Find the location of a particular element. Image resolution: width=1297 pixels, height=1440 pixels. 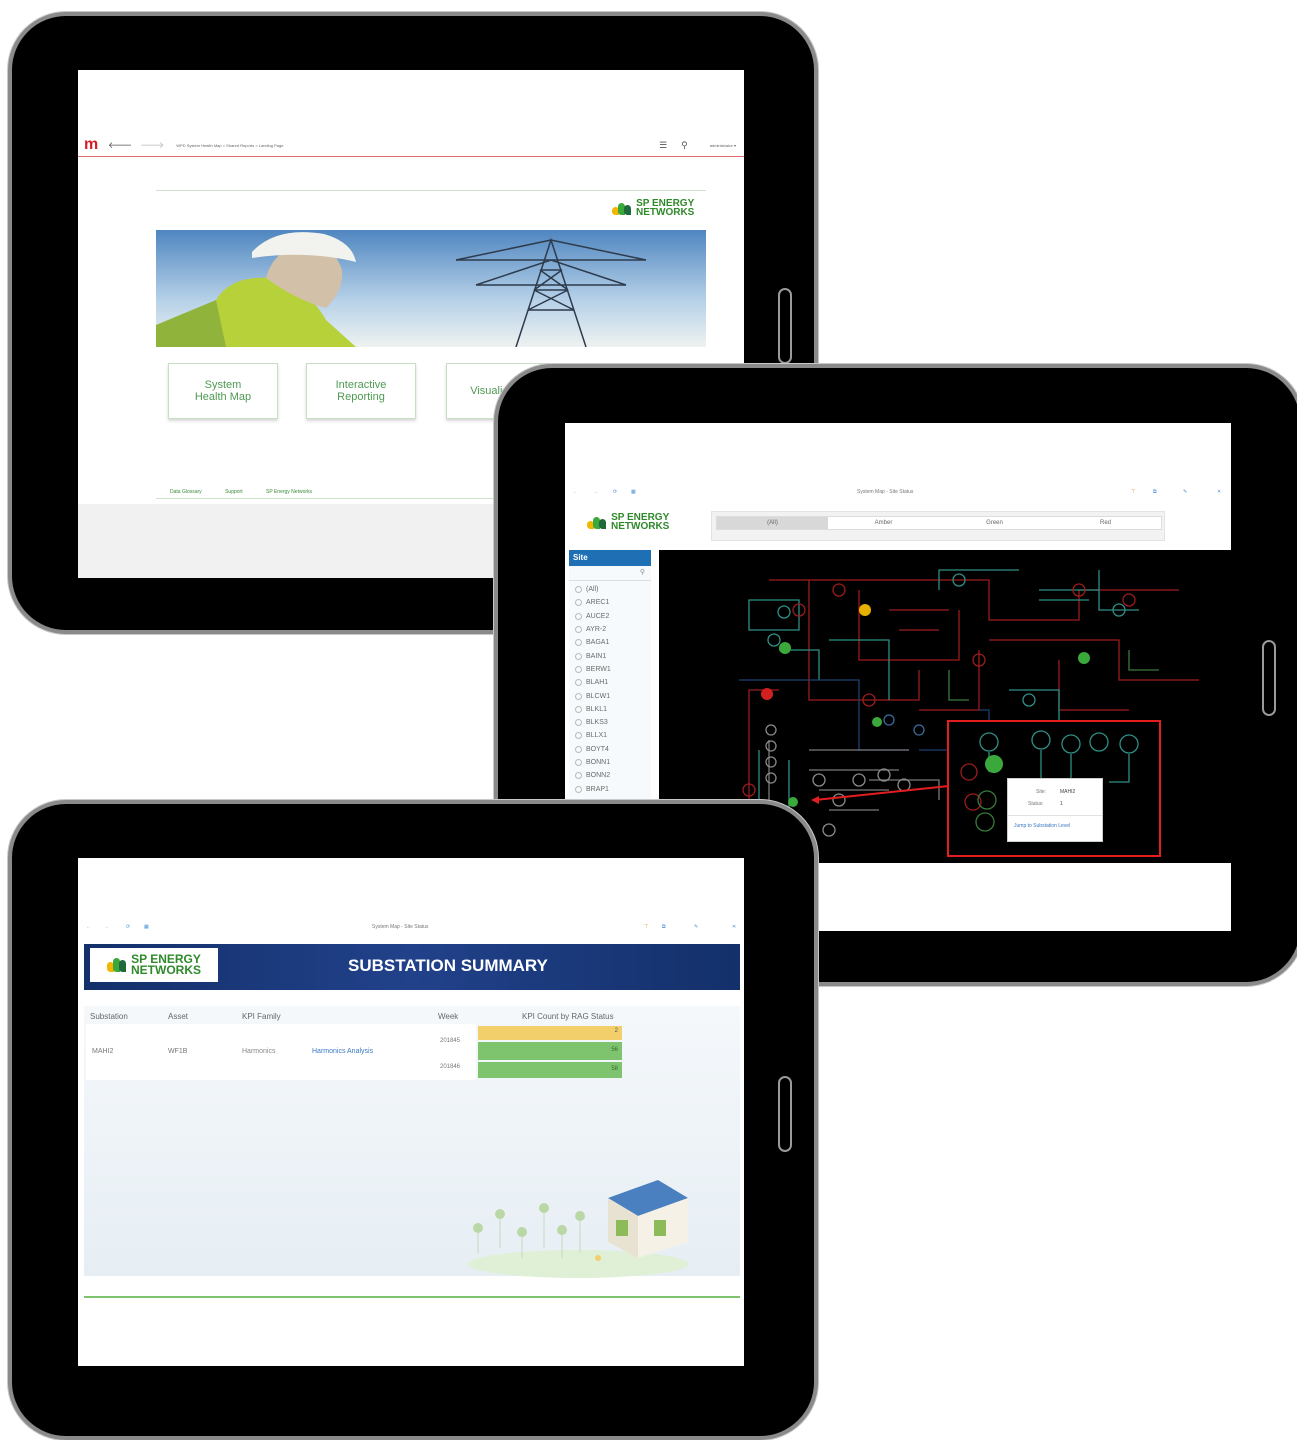

back-arrow-icon: 🡐 is located at coordinates (120, 145).